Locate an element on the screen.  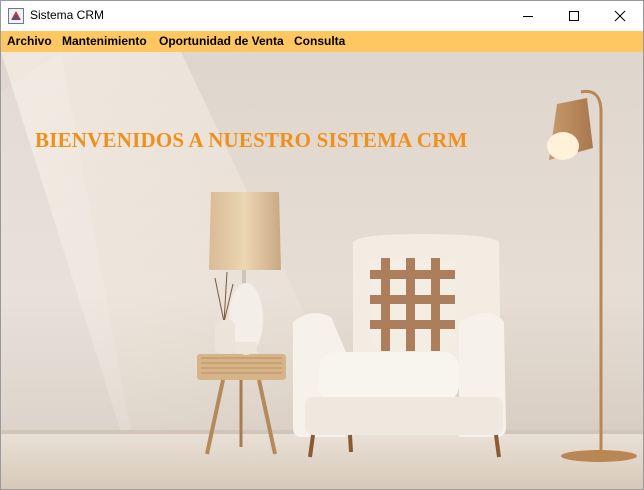
window-title: Sistema CRM is located at coordinates (67, 15).